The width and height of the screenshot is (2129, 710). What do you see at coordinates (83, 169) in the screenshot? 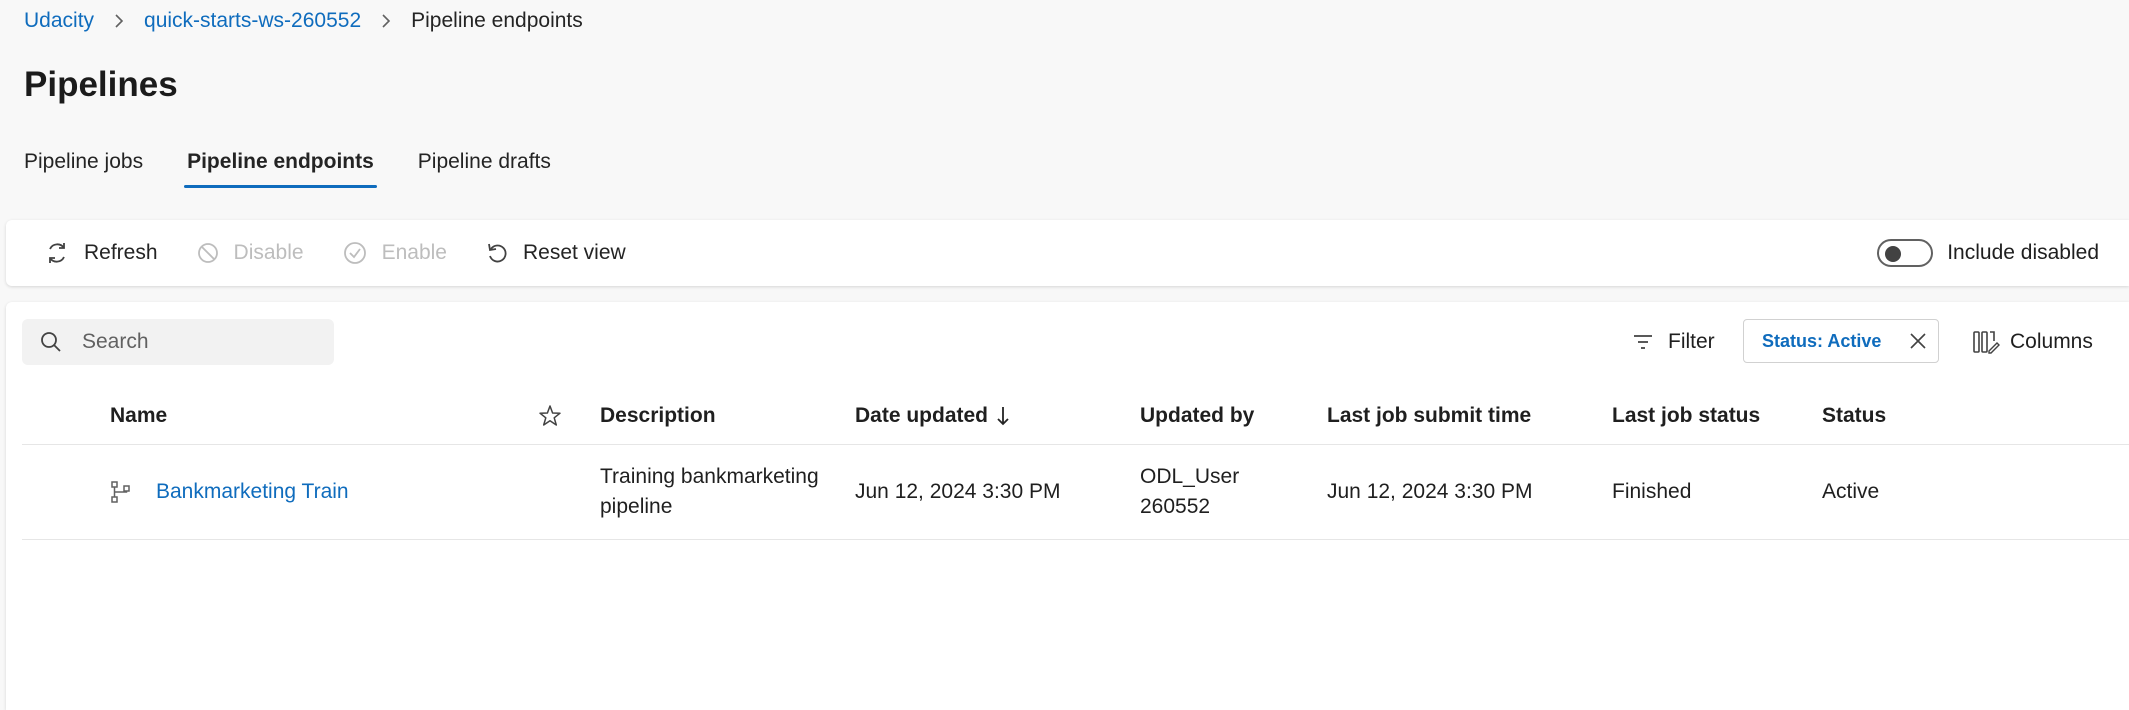
I see `tab-pipeline-jobs: Pipeline jobs` at bounding box center [83, 169].